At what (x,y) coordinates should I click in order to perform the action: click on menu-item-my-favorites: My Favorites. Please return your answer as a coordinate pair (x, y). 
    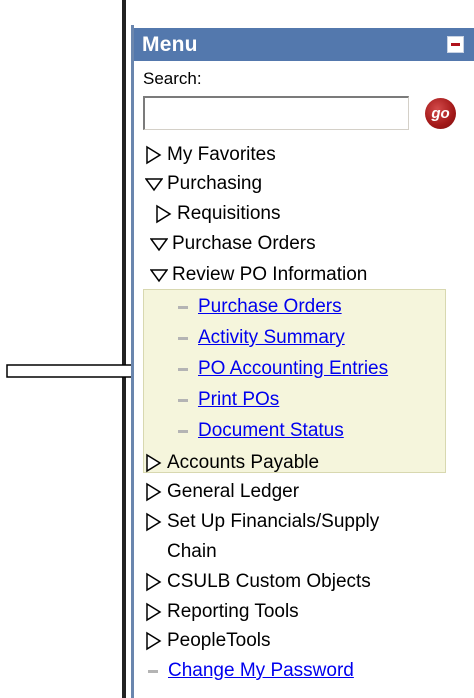
    Looking at the image, I should click on (210, 155).